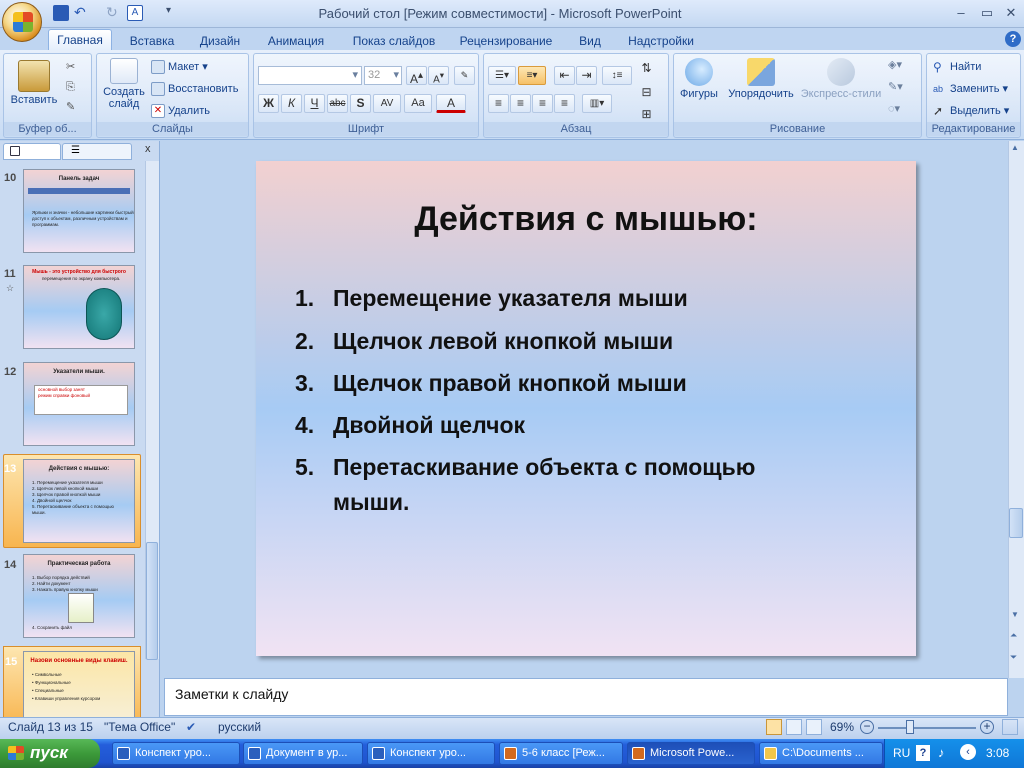 This screenshot has height=768, width=1024. Describe the element at coordinates (910, 727) in the screenshot. I see `zoom-slider-thumb` at that location.